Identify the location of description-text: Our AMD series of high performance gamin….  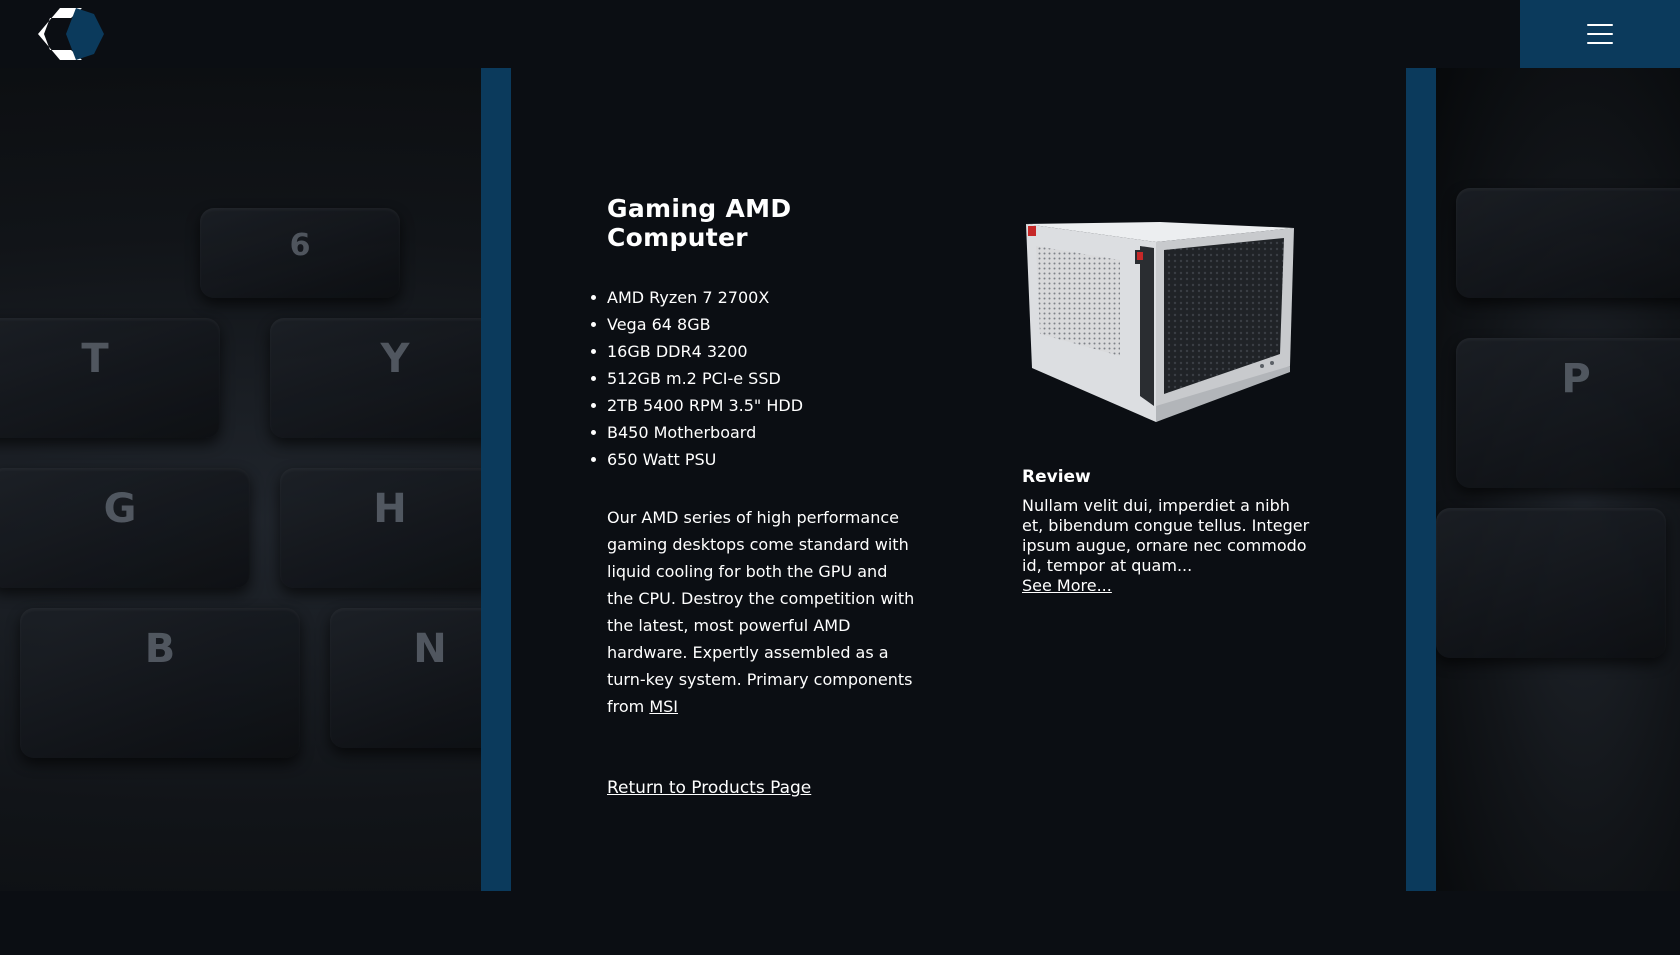
(761, 612).